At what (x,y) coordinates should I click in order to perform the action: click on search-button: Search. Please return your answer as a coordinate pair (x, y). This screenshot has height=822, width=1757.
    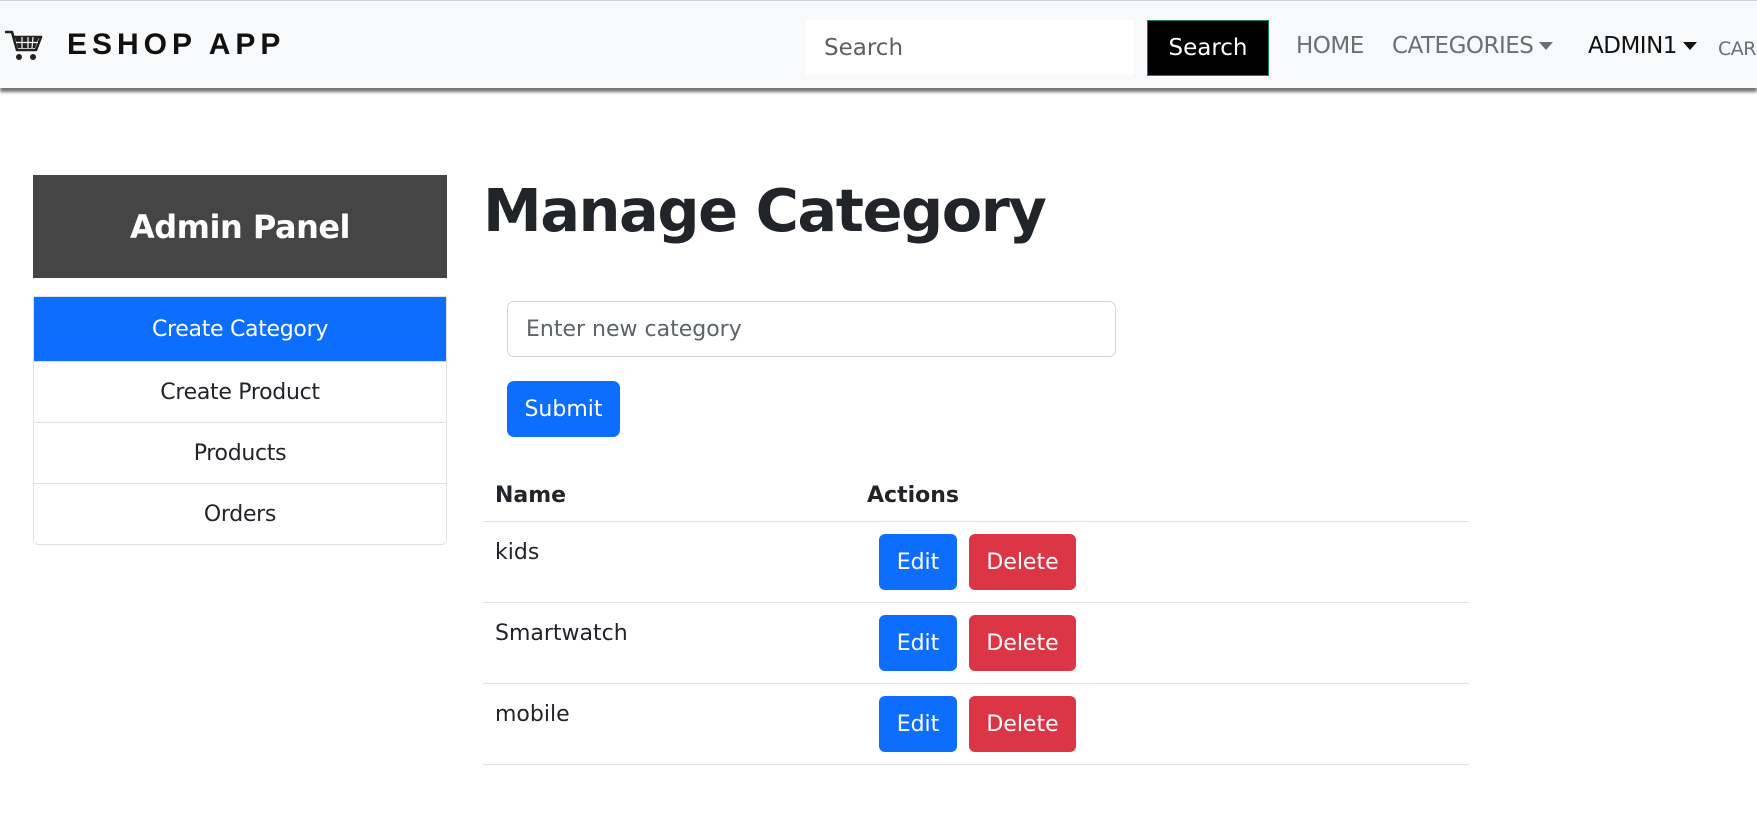
    Looking at the image, I should click on (1208, 48).